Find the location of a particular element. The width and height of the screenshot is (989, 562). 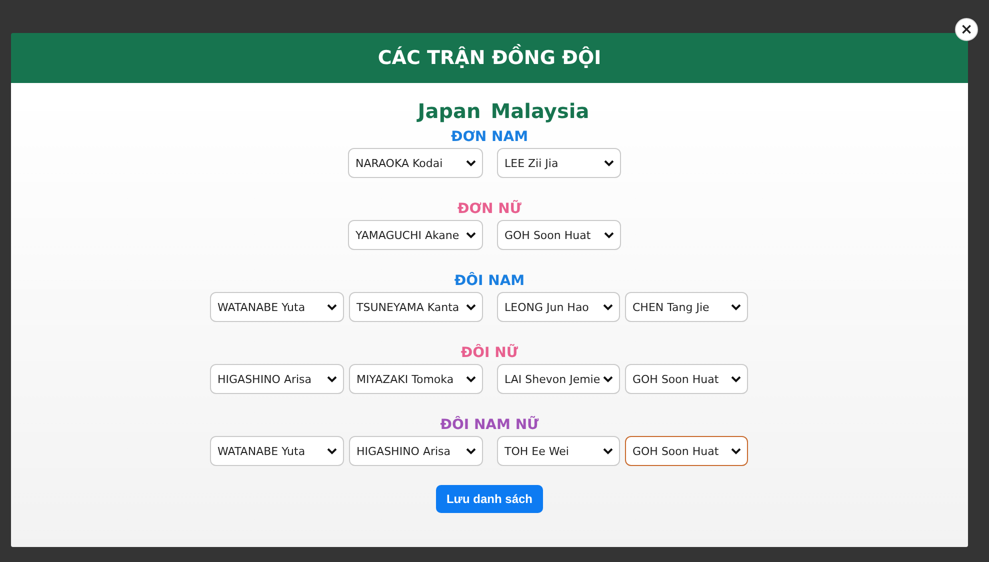

player-select: YAMAGUCHI Akane is located at coordinates (415, 235).